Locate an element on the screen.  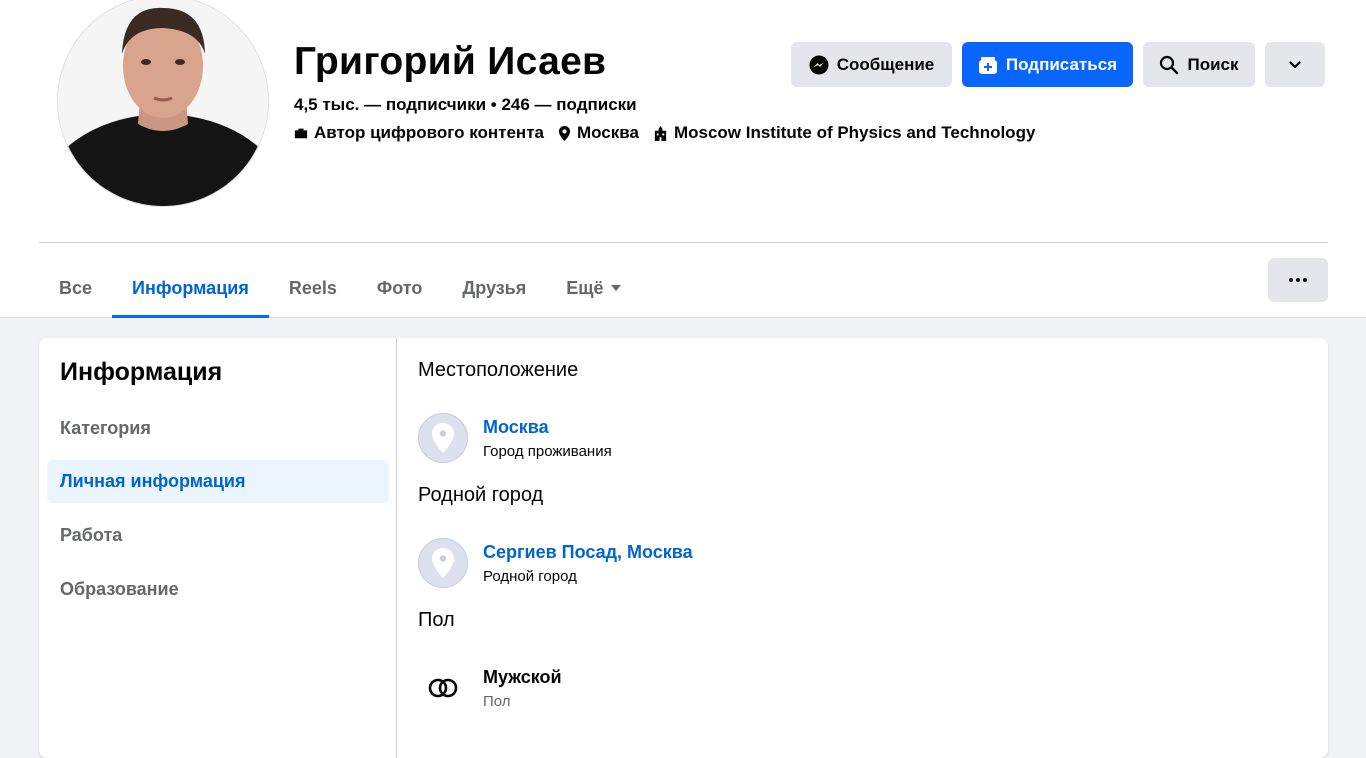
tab-friends: Друзья is located at coordinates (494, 288).